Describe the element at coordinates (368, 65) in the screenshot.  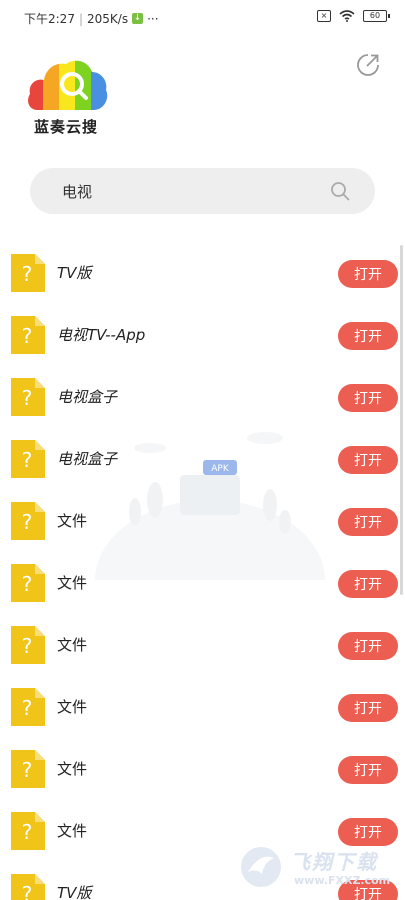
I see `share-icon` at that location.